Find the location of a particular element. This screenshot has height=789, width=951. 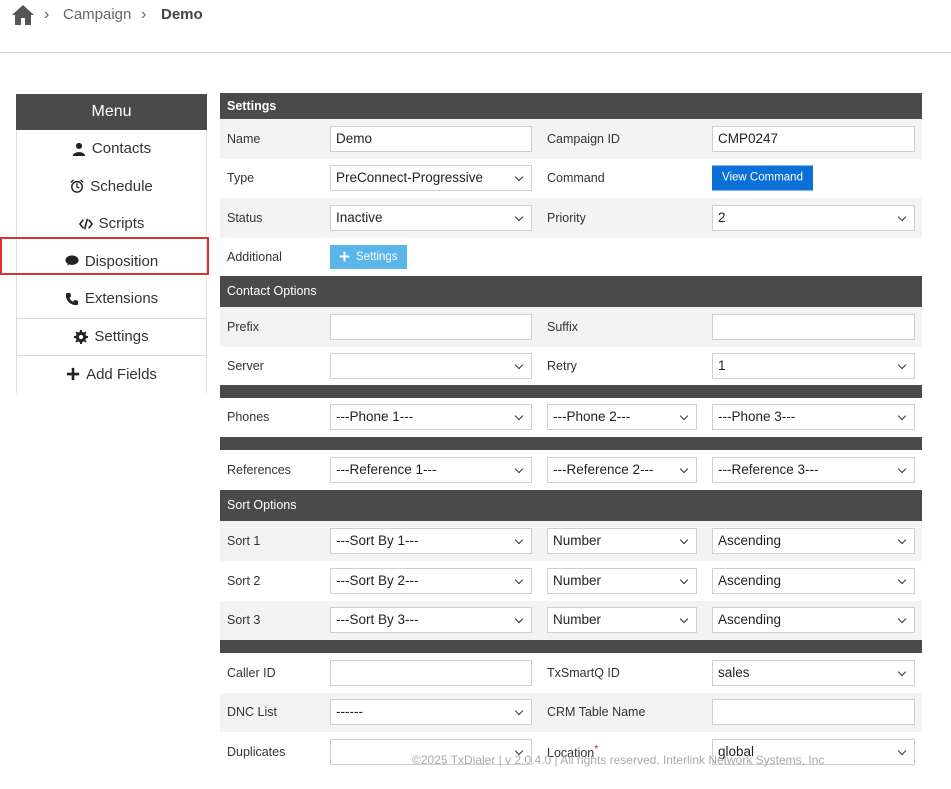

sort-3-order-select: Ascending is located at coordinates (813, 620).